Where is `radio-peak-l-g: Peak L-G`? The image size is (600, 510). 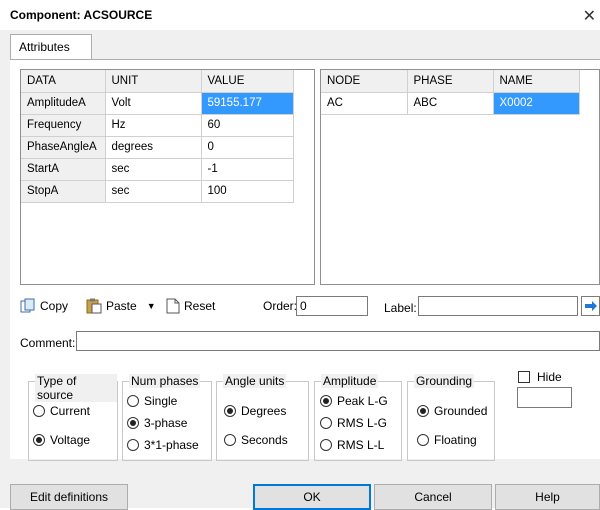
radio-peak-l-g: Peak L-G is located at coordinates (354, 401).